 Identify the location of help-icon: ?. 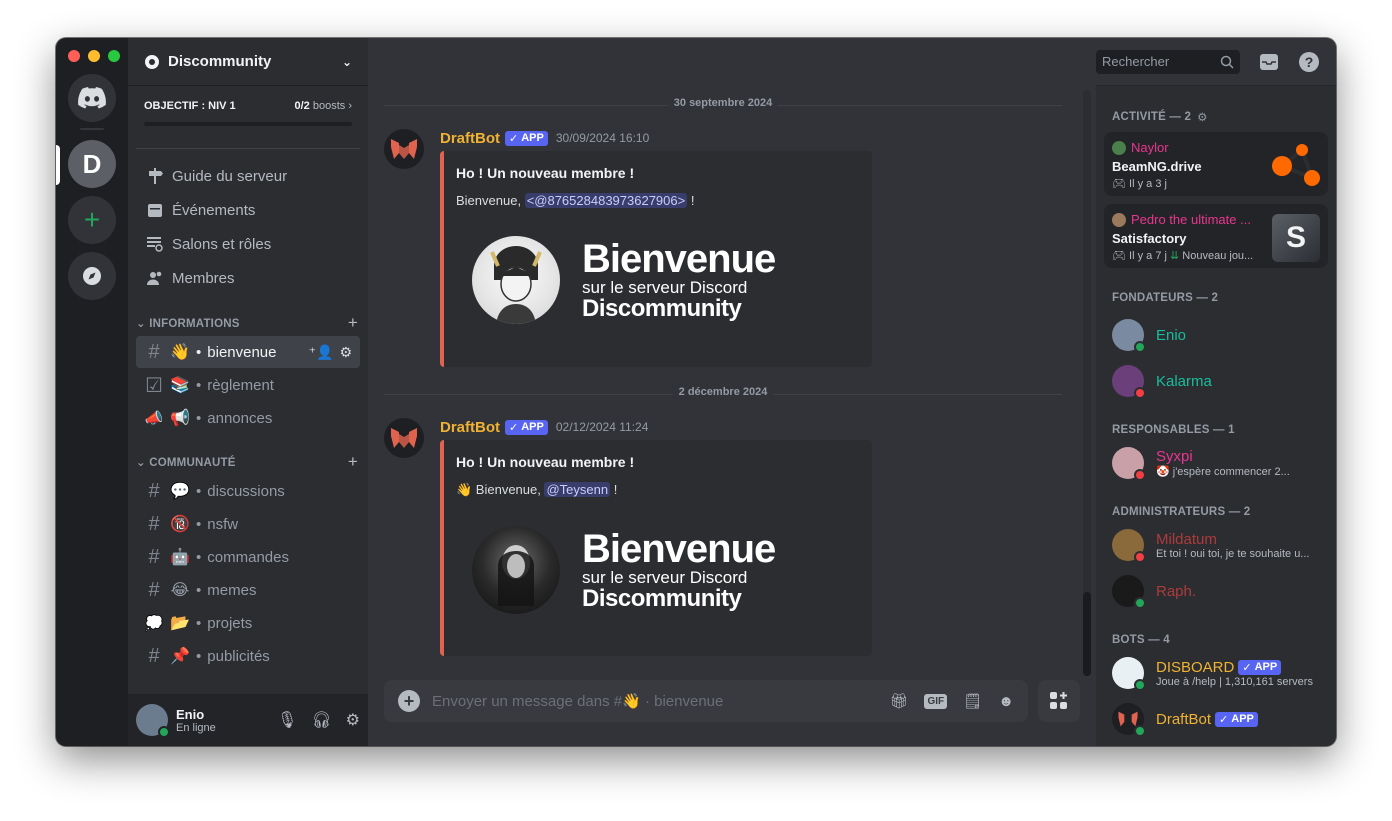
(1309, 62).